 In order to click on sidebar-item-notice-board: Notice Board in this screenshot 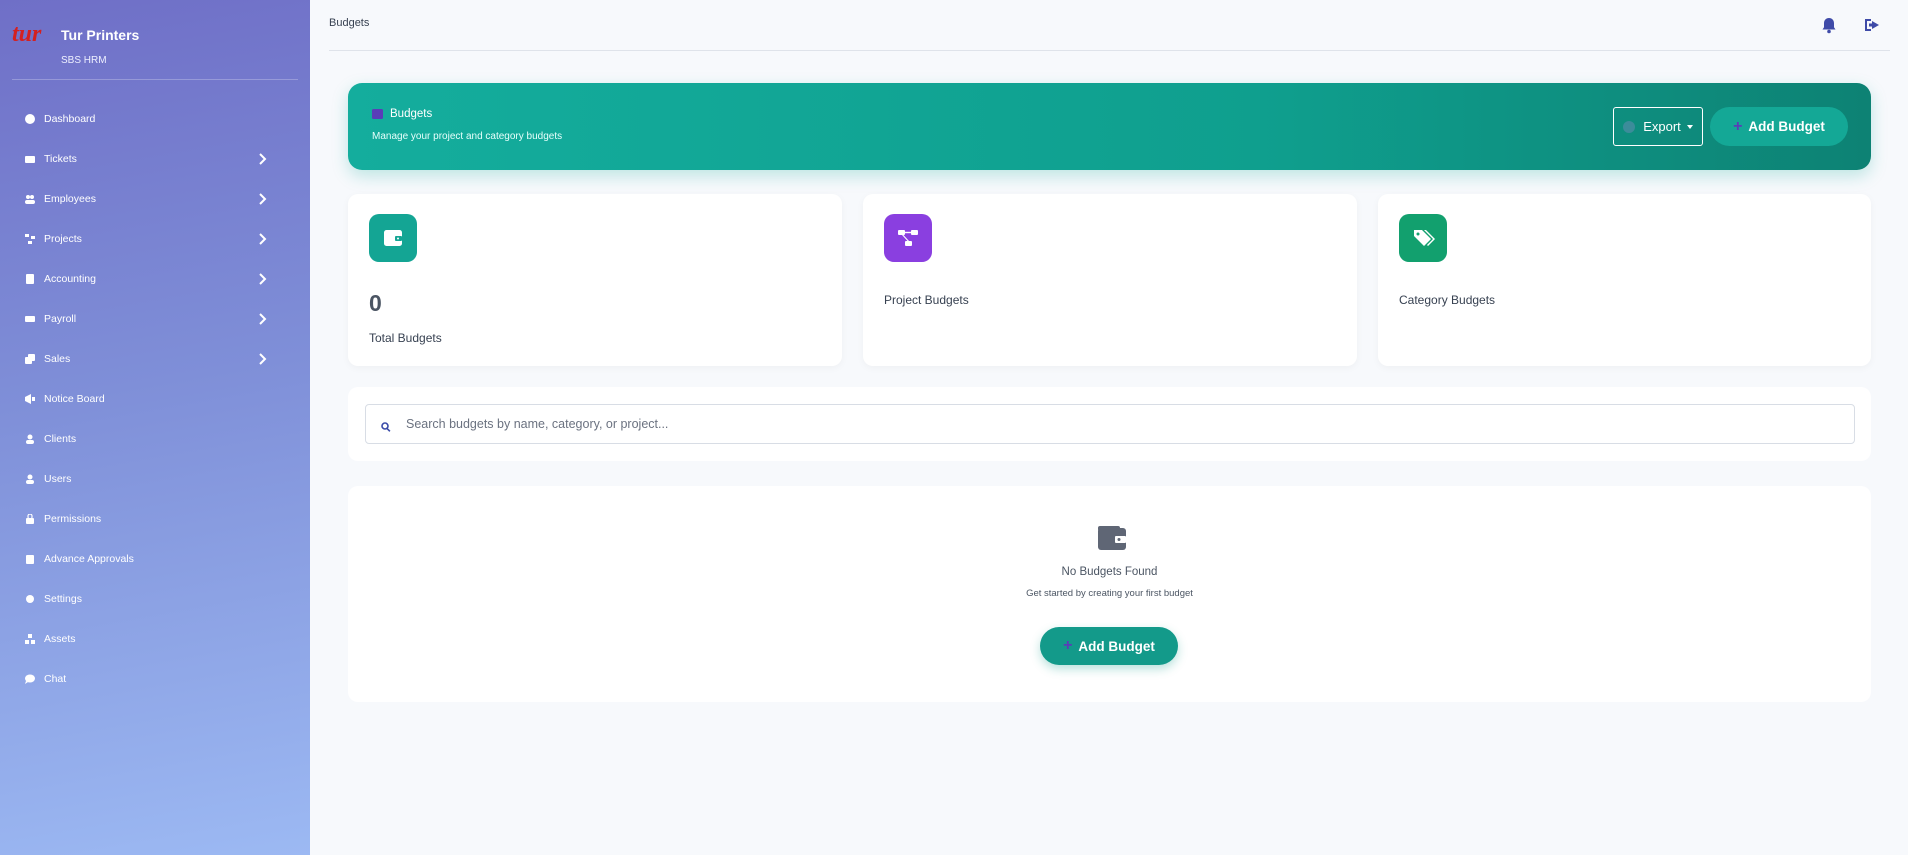, I will do `click(155, 399)`.